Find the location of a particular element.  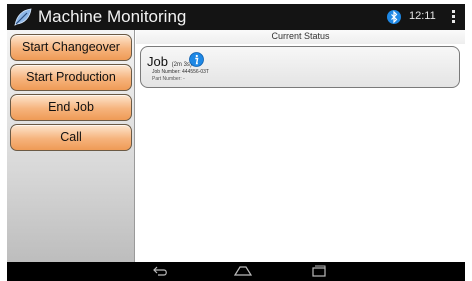

part-number: Part Number: - is located at coordinates (168, 79).